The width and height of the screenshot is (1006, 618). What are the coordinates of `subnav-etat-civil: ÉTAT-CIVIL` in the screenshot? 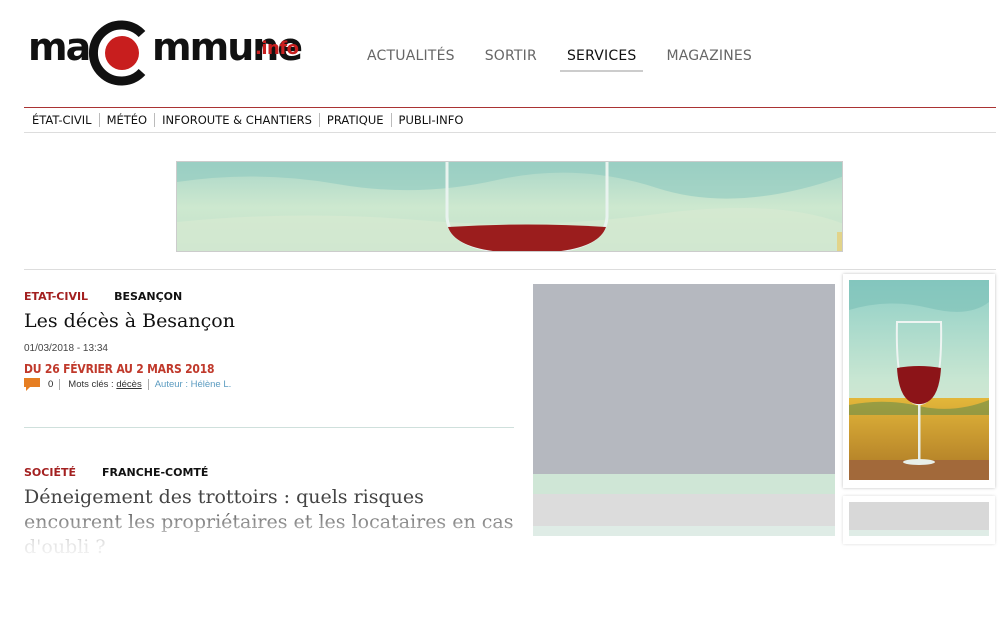 It's located at (64, 120).